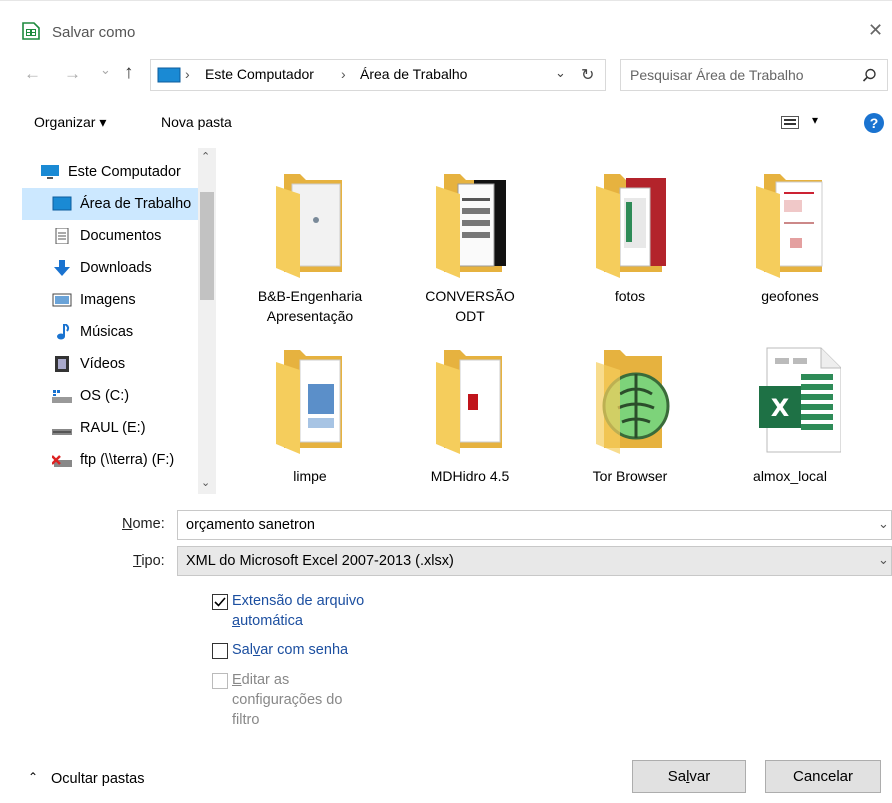  I want to click on scroll-up-icon: ⌃, so click(205, 156).